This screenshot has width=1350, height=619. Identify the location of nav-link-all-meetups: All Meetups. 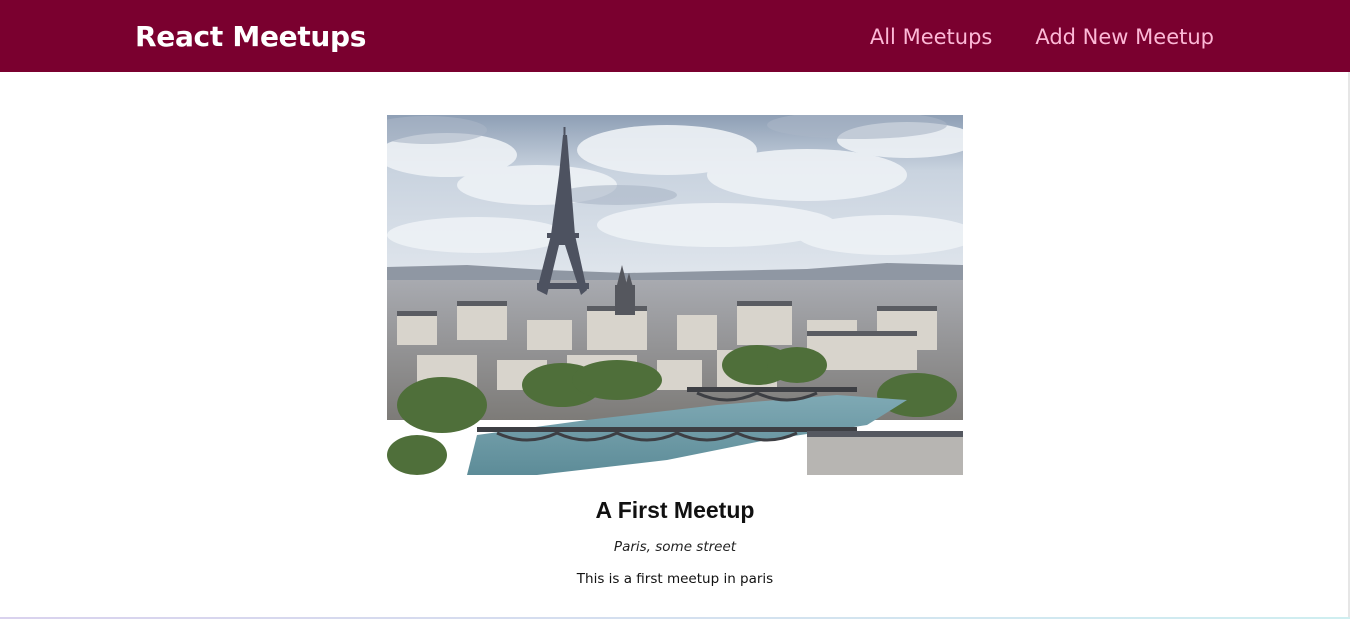
(931, 37).